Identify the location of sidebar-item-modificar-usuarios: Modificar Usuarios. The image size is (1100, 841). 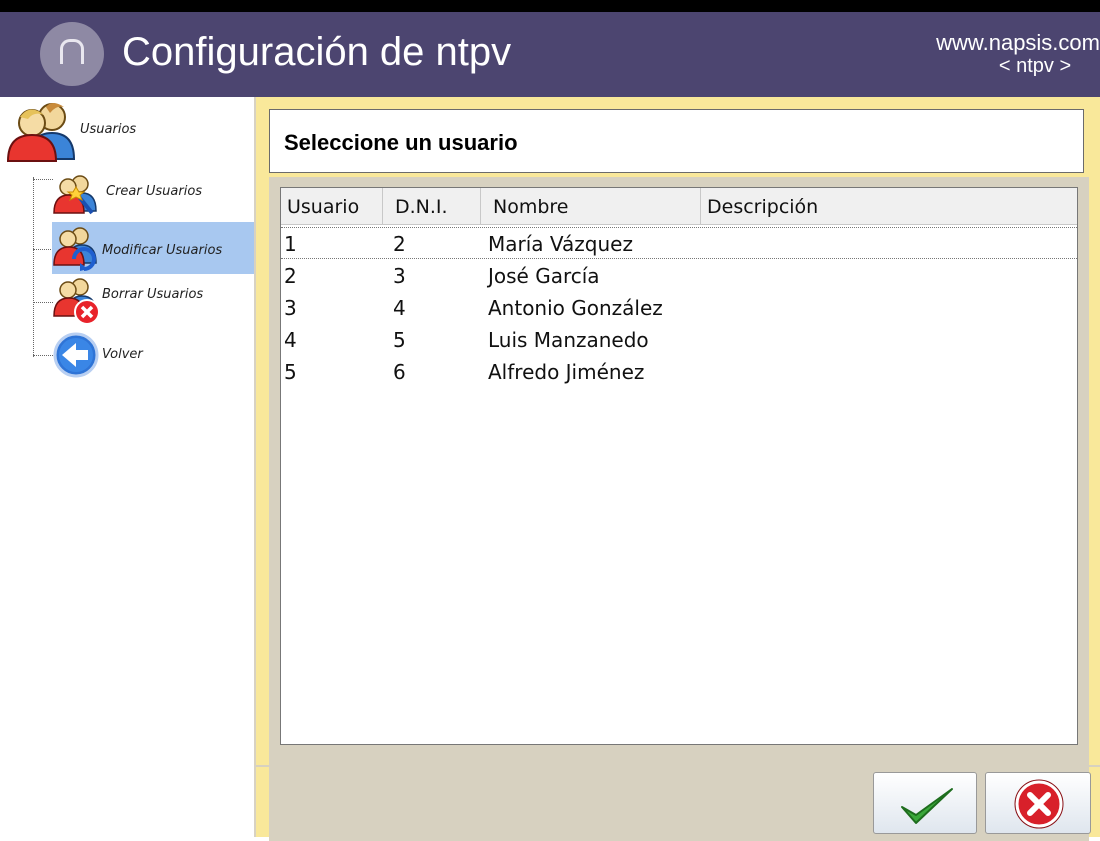
(153, 248).